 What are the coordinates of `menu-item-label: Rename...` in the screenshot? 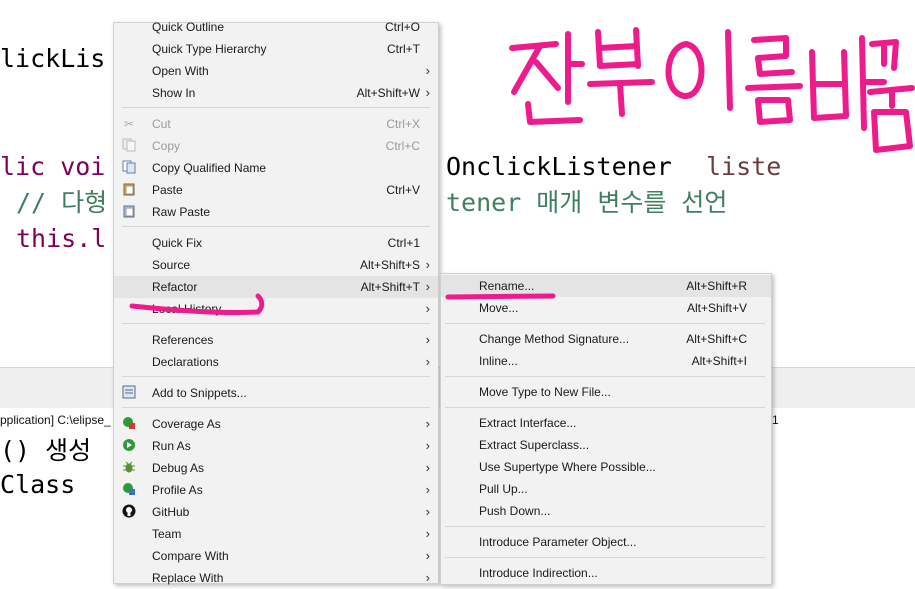 It's located at (507, 286).